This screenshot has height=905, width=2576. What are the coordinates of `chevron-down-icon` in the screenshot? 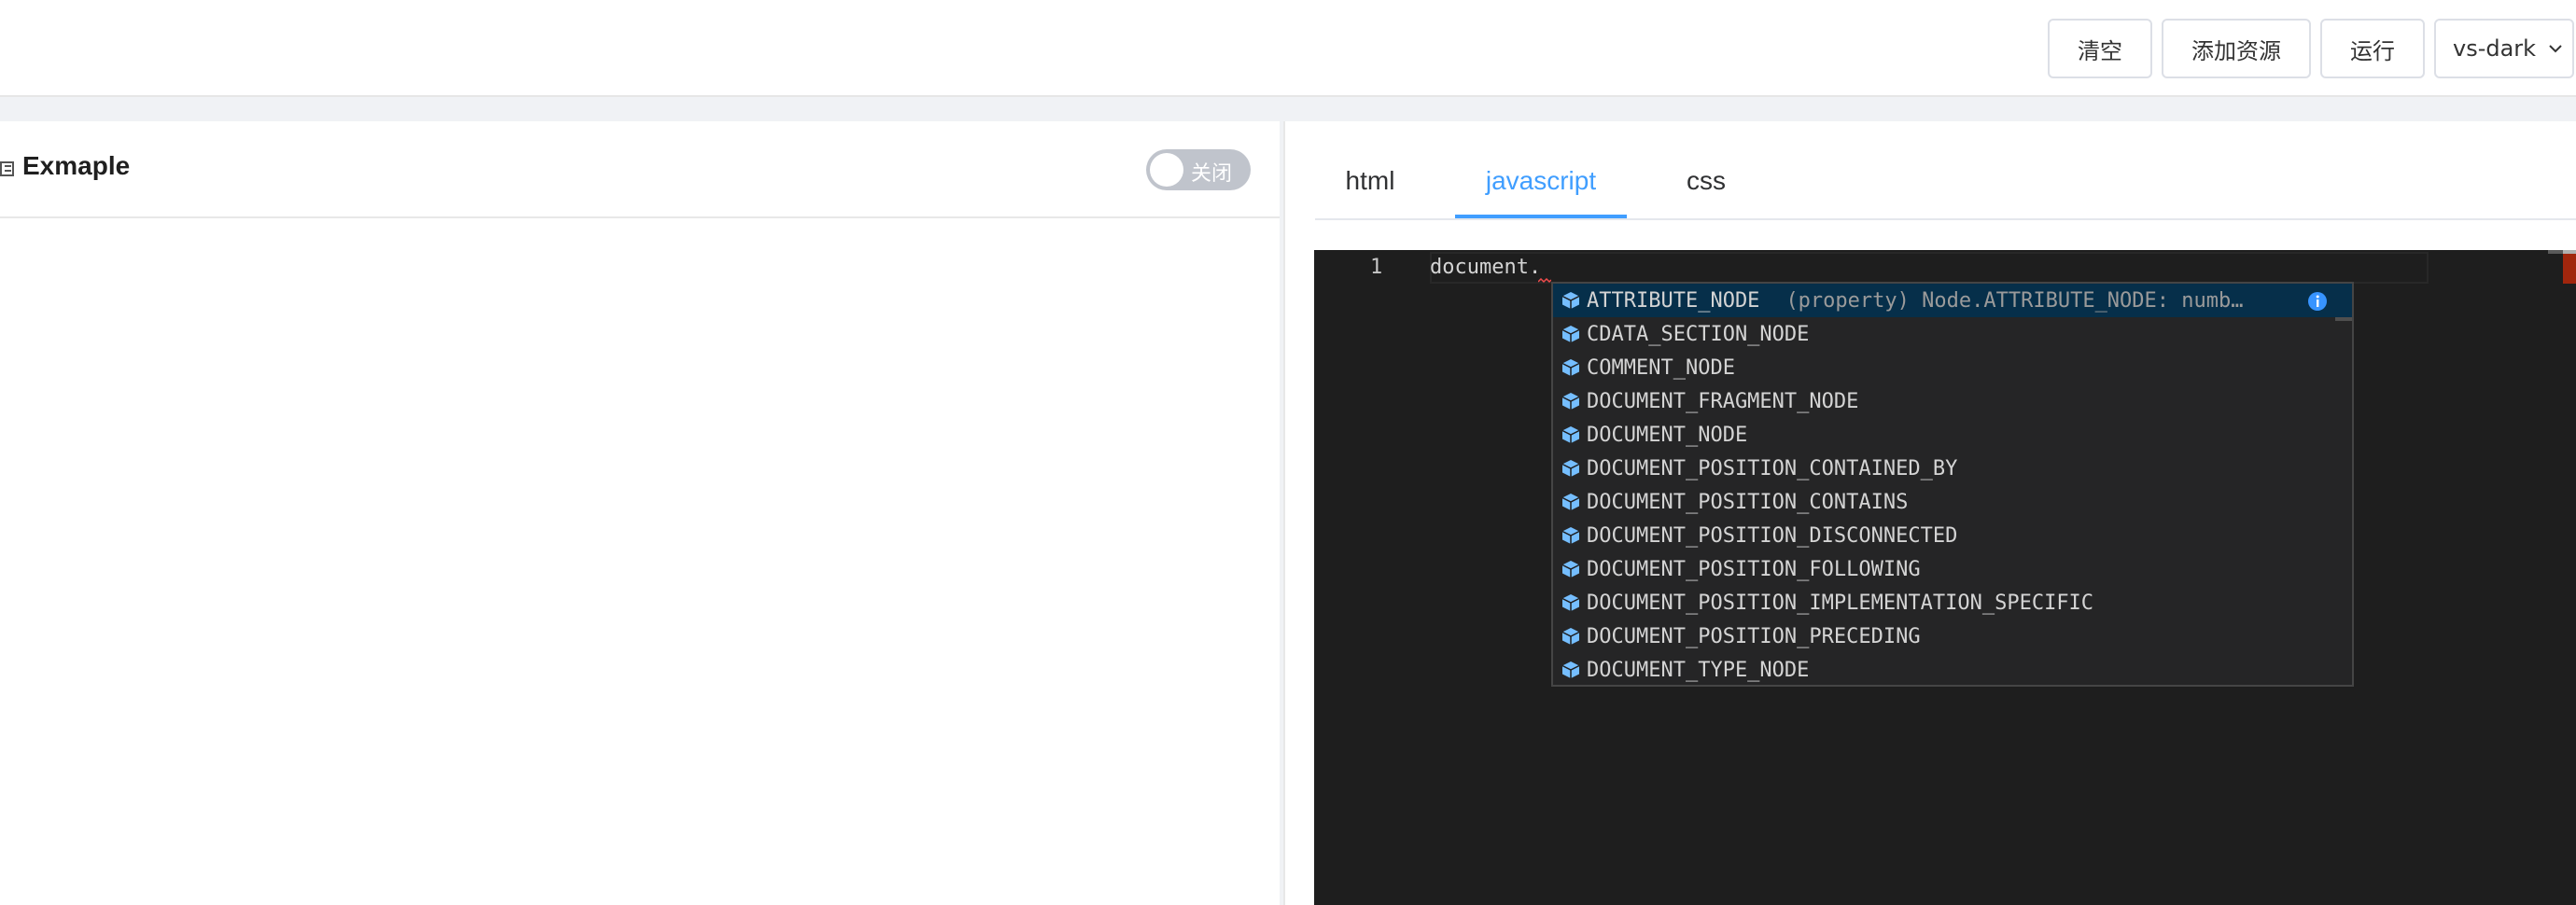 It's located at (2555, 49).